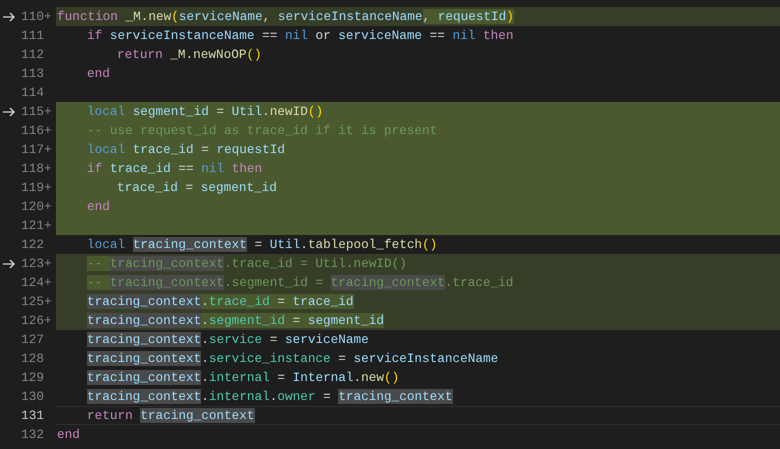 Image resolution: width=780 pixels, height=449 pixels. Describe the element at coordinates (270, 397) in the screenshot. I see `code-line: tracing_context.internal.owner = tracing_context` at that location.